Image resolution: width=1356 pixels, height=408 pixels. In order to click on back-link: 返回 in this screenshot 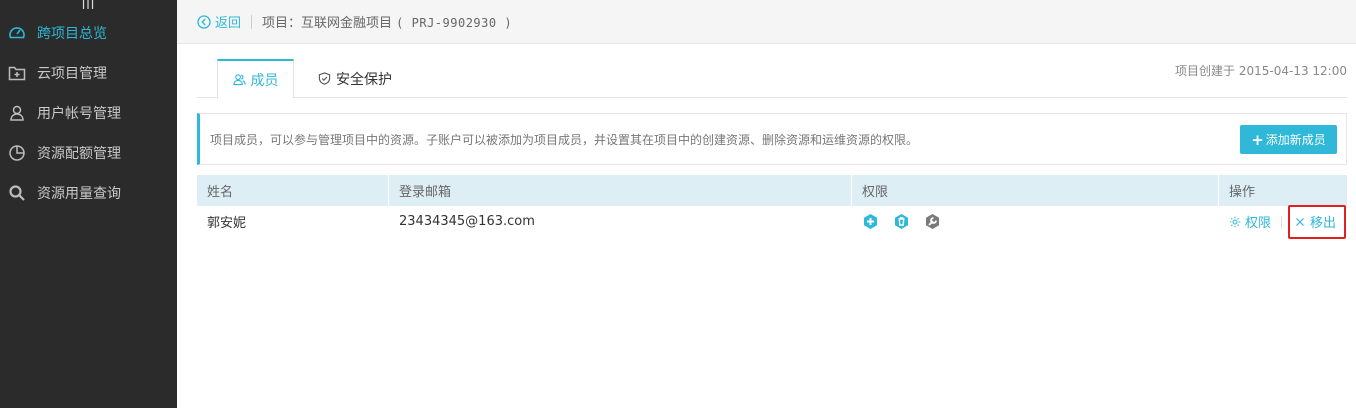, I will do `click(219, 21)`.